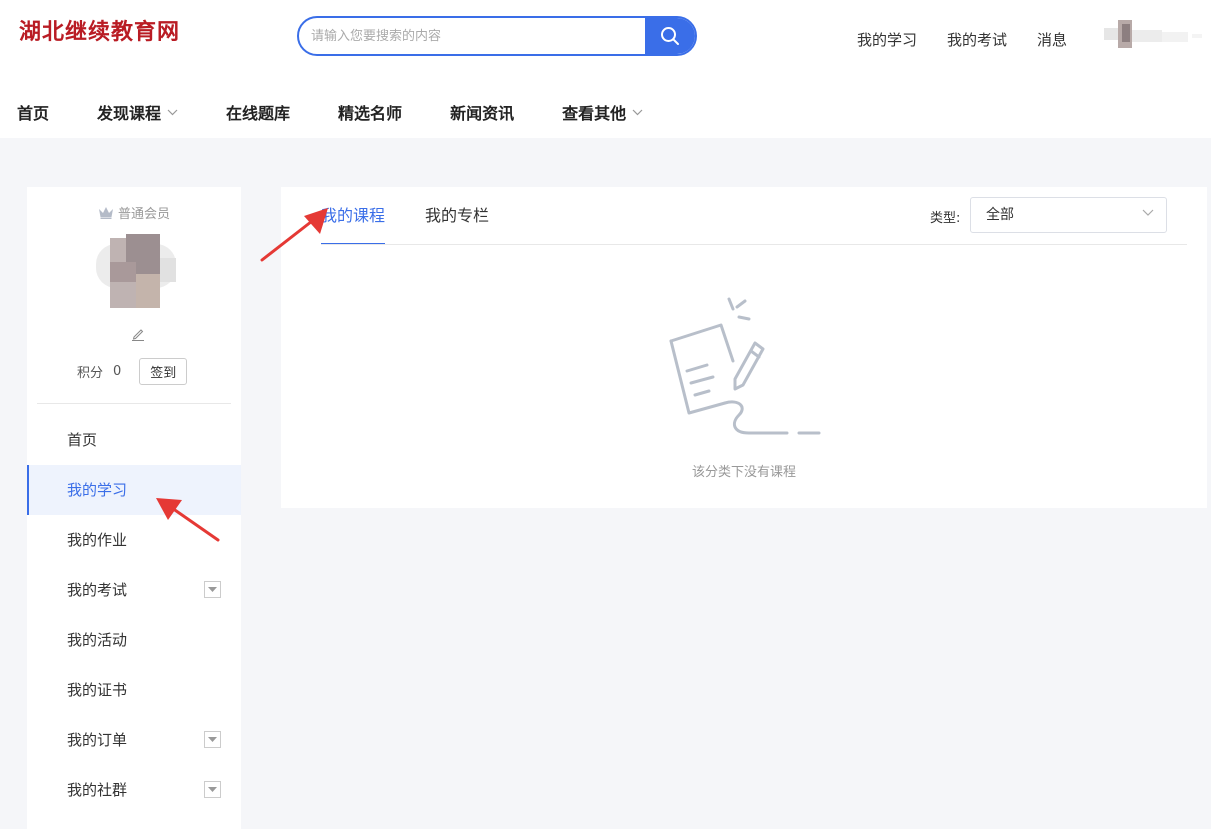 The width and height of the screenshot is (1211, 829). I want to click on search-icon, so click(670, 36).